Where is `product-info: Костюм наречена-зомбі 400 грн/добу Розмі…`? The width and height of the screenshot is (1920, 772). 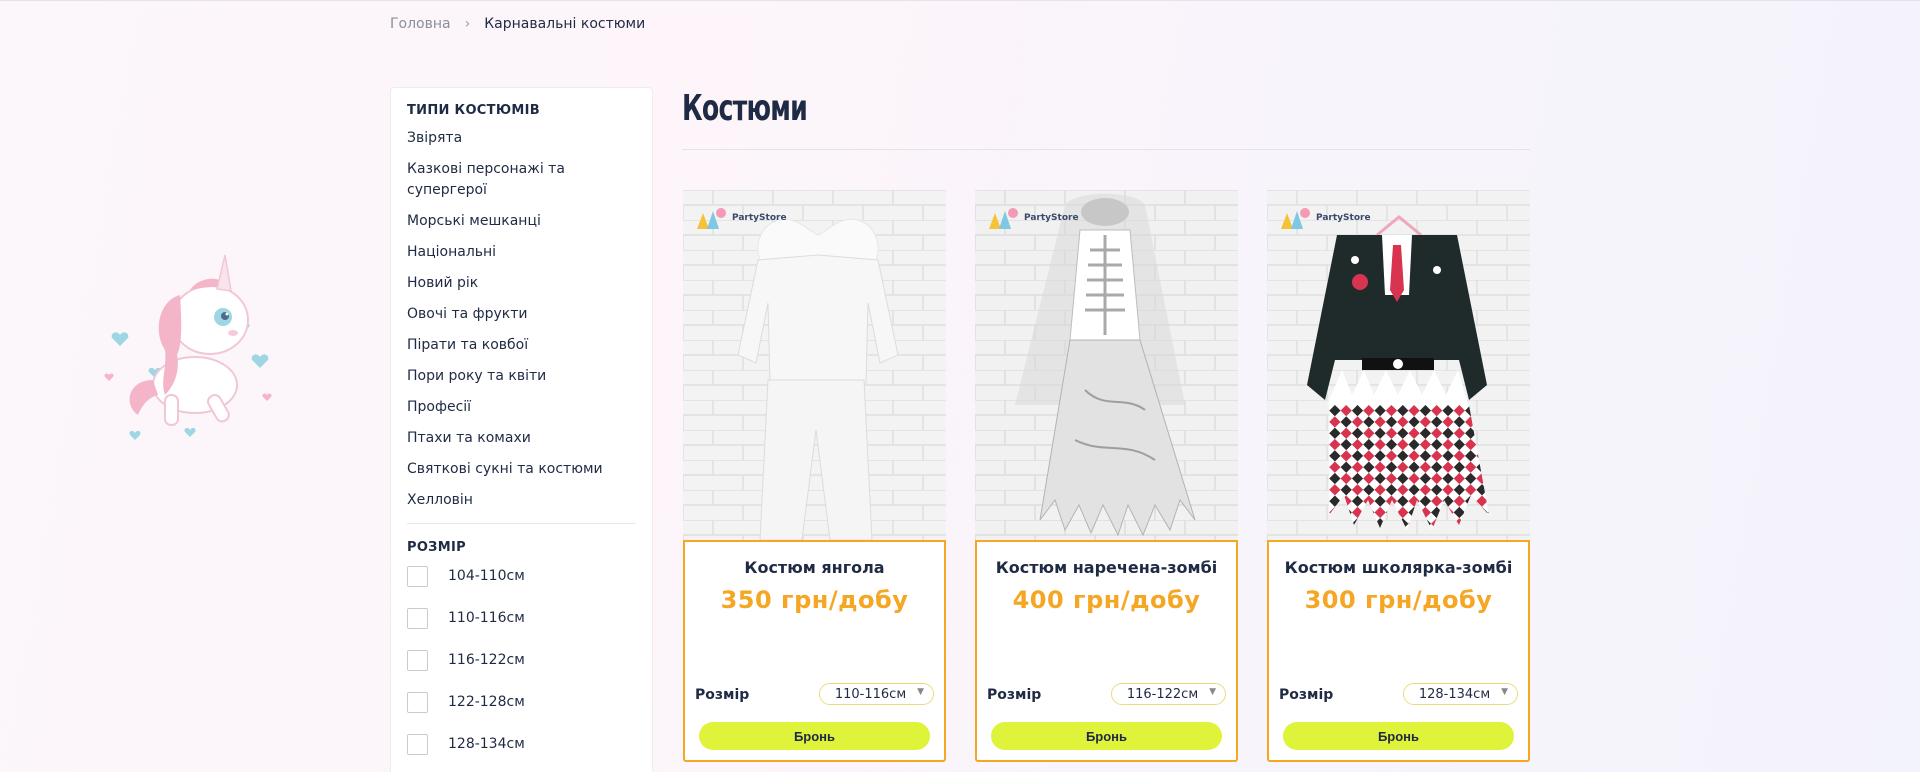 product-info: Костюм наречена-зомбі 400 грн/добу Розмі… is located at coordinates (1106, 651).